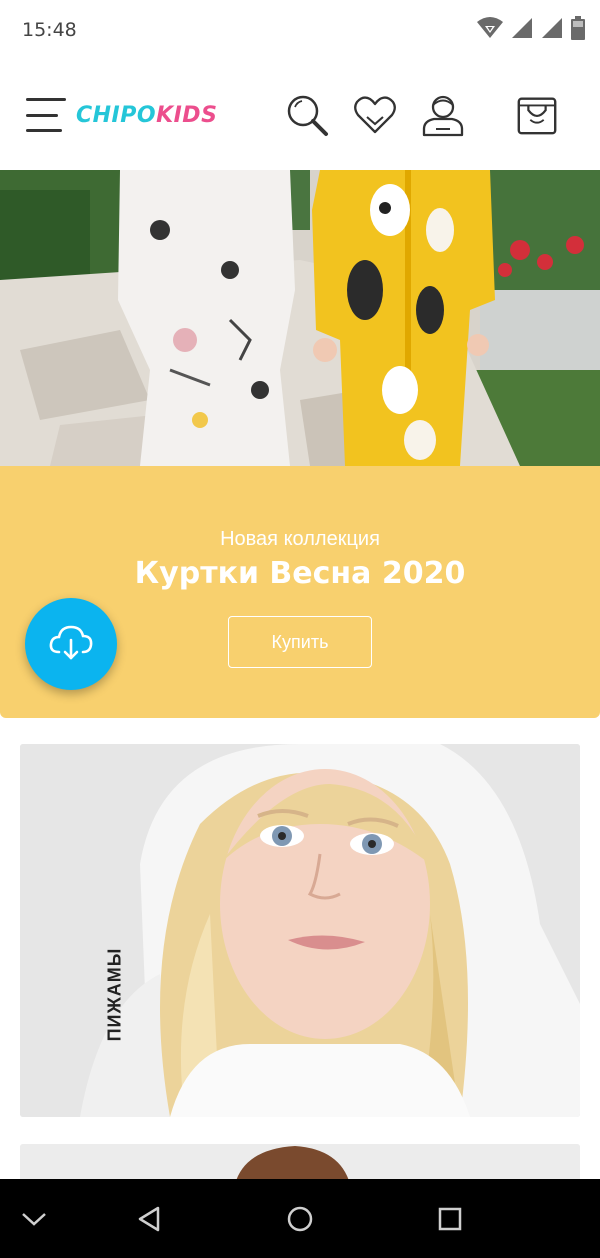 The height and width of the screenshot is (1258, 600). What do you see at coordinates (114, 994) in the screenshot?
I see `category-label: ПИЖАМЫ` at bounding box center [114, 994].